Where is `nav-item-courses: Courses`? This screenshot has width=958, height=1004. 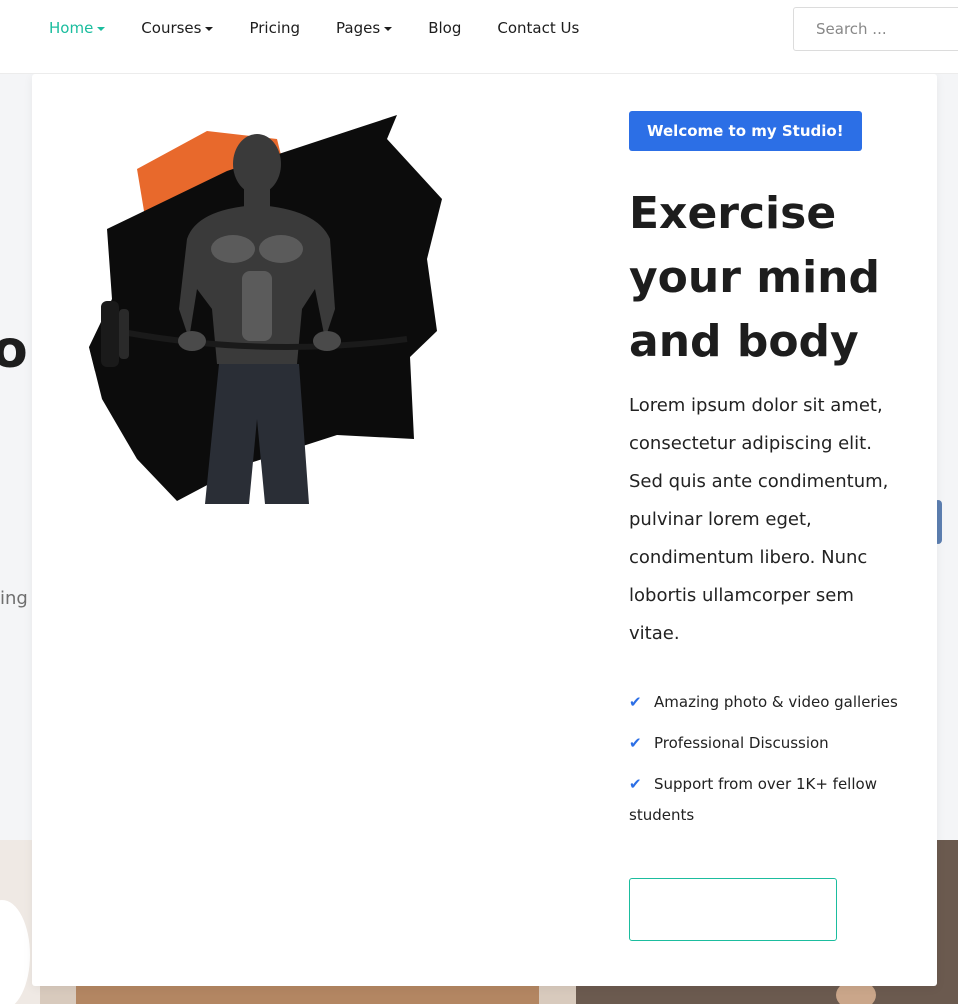
nav-item-courses: Courses is located at coordinates (177, 28).